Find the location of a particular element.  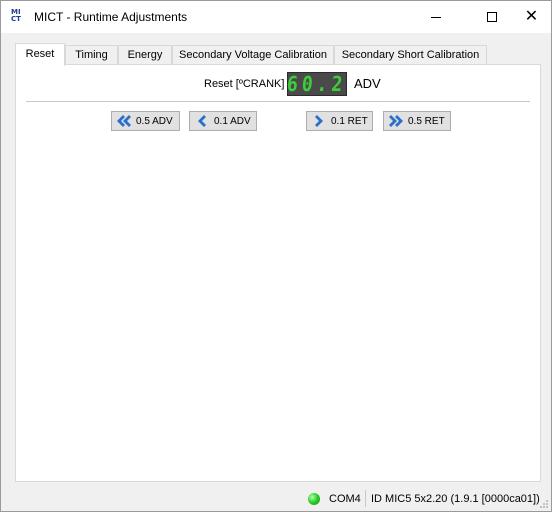

advance-0-1-label: 0.1 ADV is located at coordinates (232, 121).